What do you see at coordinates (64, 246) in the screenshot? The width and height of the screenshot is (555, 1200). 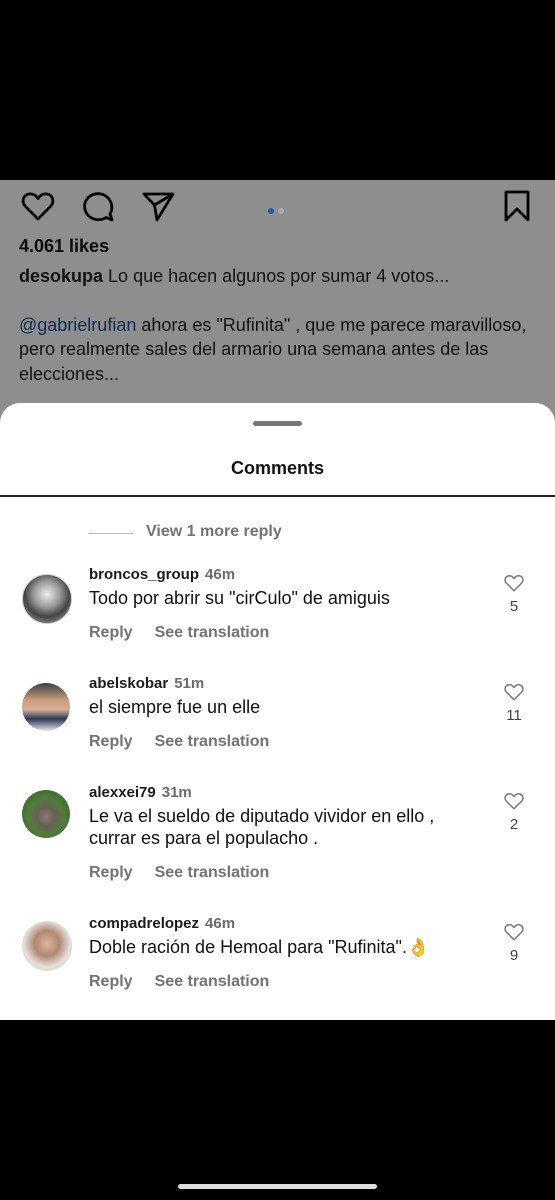 I see `likes-count: 4.061 likes` at bounding box center [64, 246].